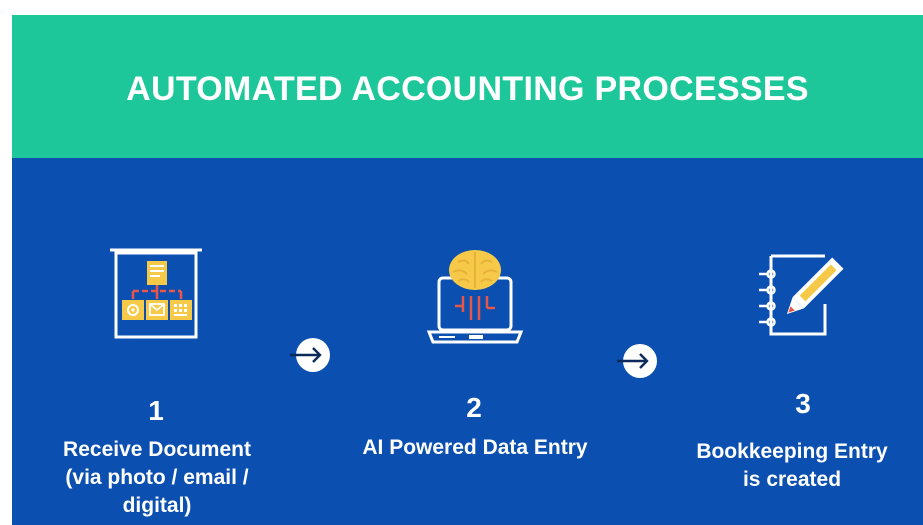  I want to click on step-3-label-line: is created, so click(792, 479).